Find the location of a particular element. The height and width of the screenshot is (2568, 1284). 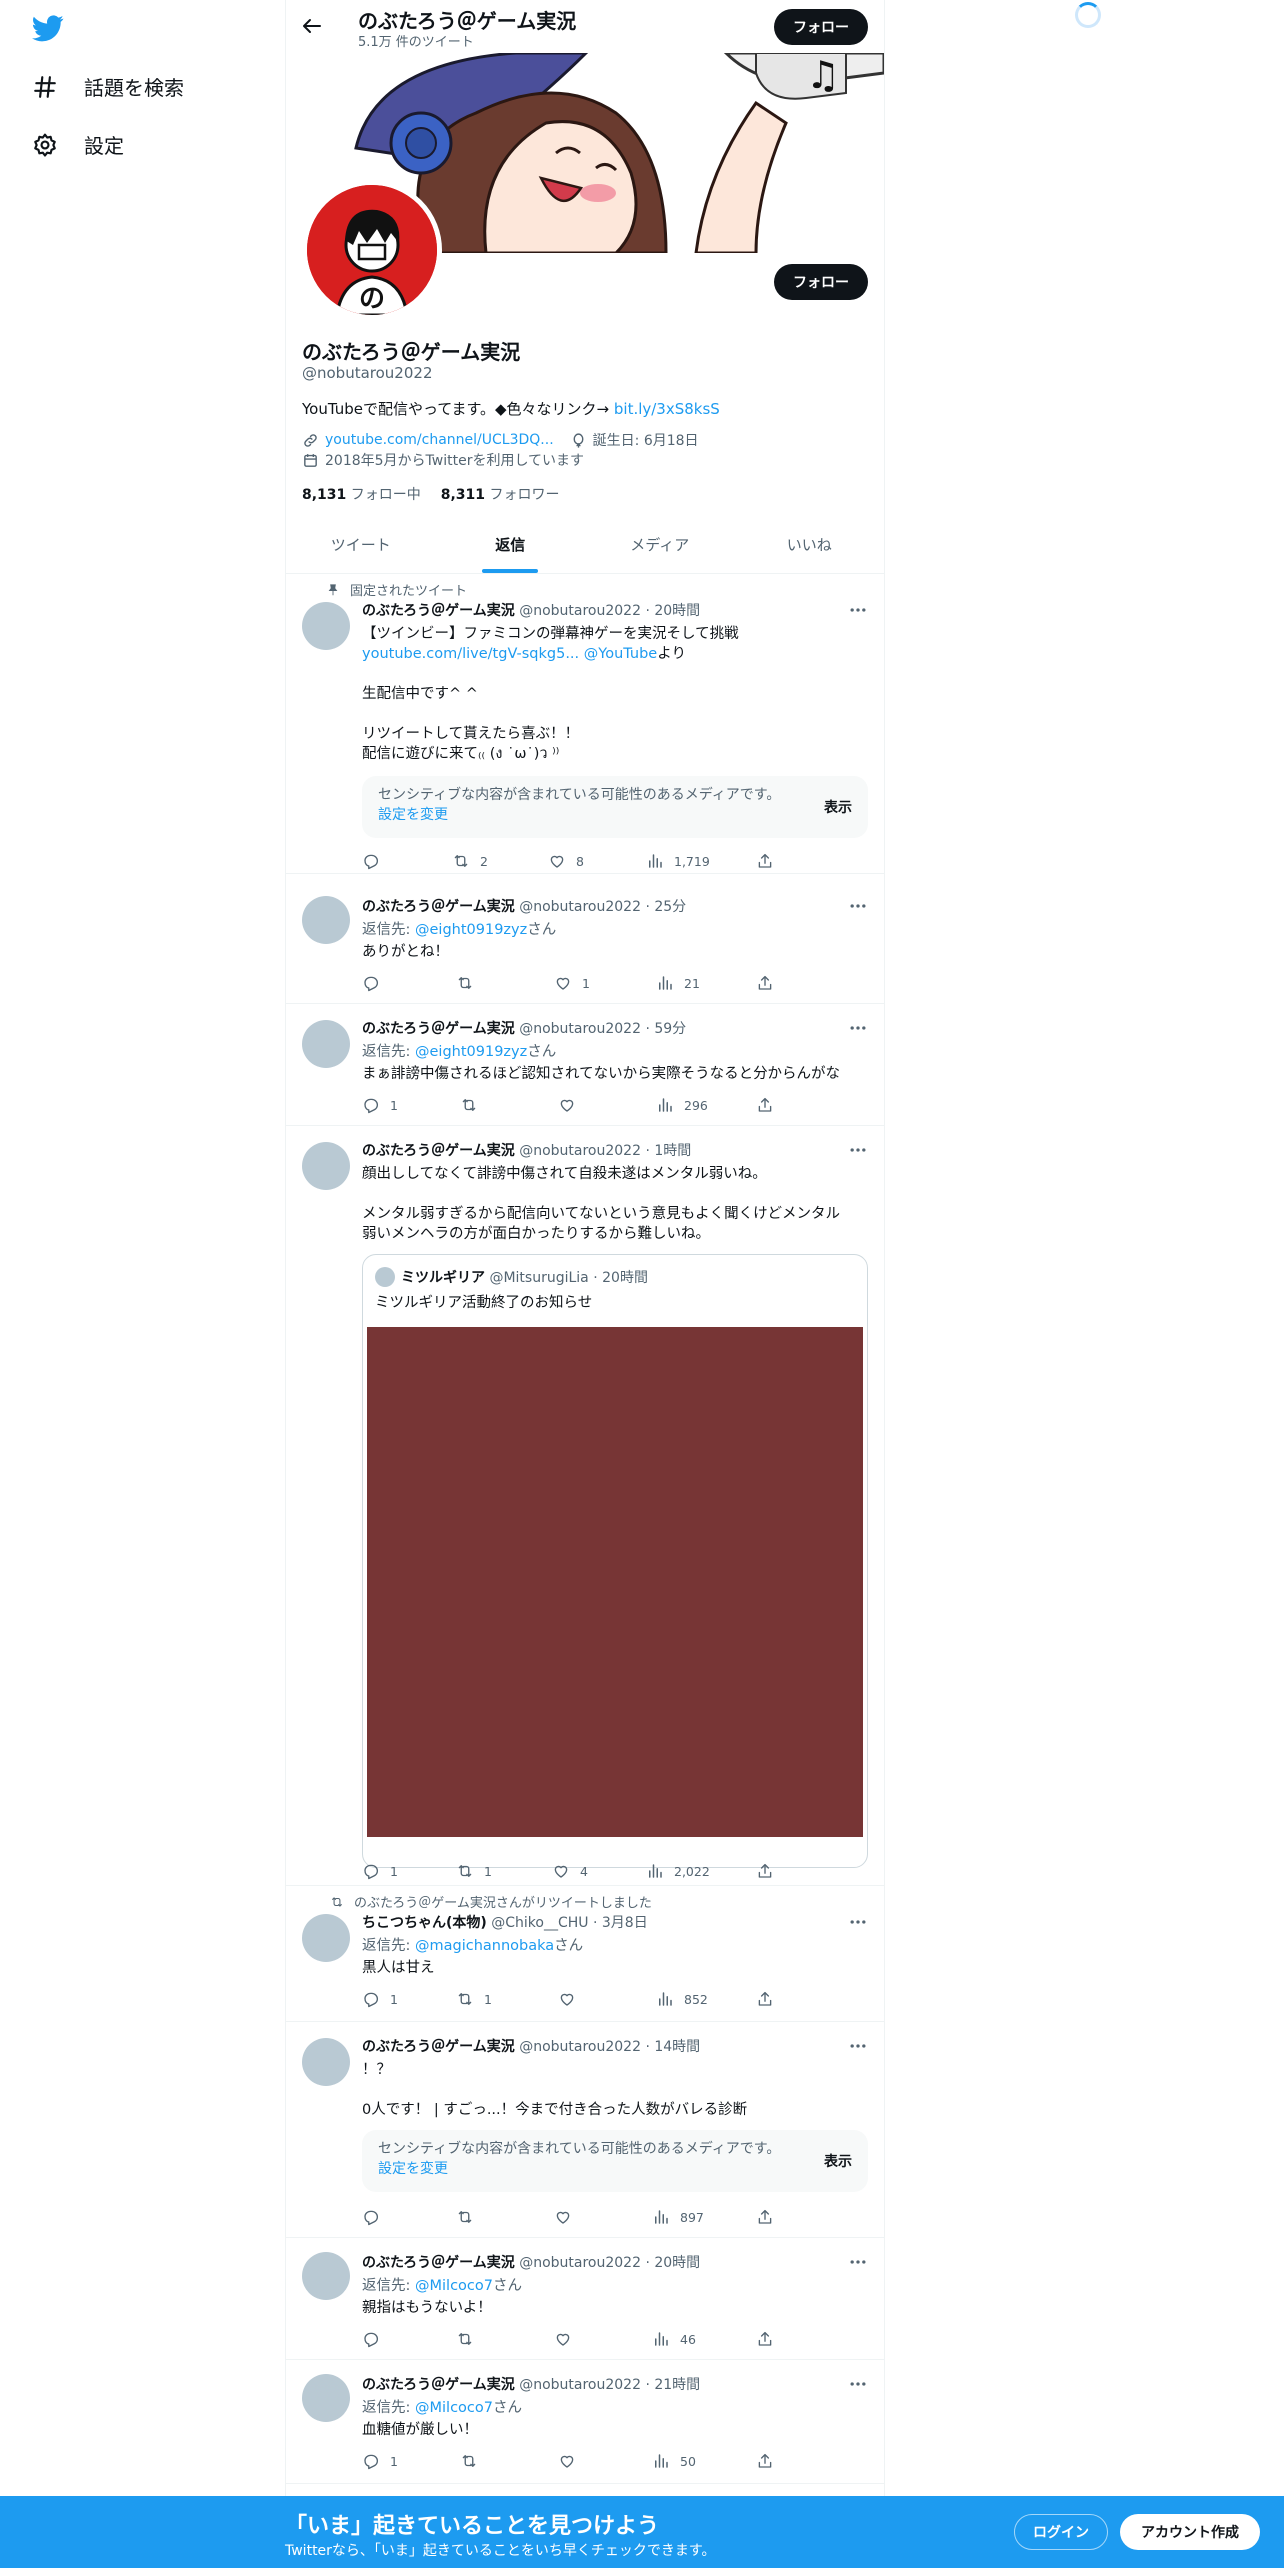

nav-settings: 設定 is located at coordinates (78, 144).